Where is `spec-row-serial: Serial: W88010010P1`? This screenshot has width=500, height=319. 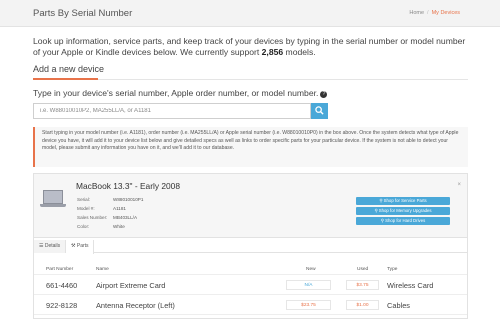
spec-row-serial: Serial: W88010010P1 is located at coordinates (137, 201).